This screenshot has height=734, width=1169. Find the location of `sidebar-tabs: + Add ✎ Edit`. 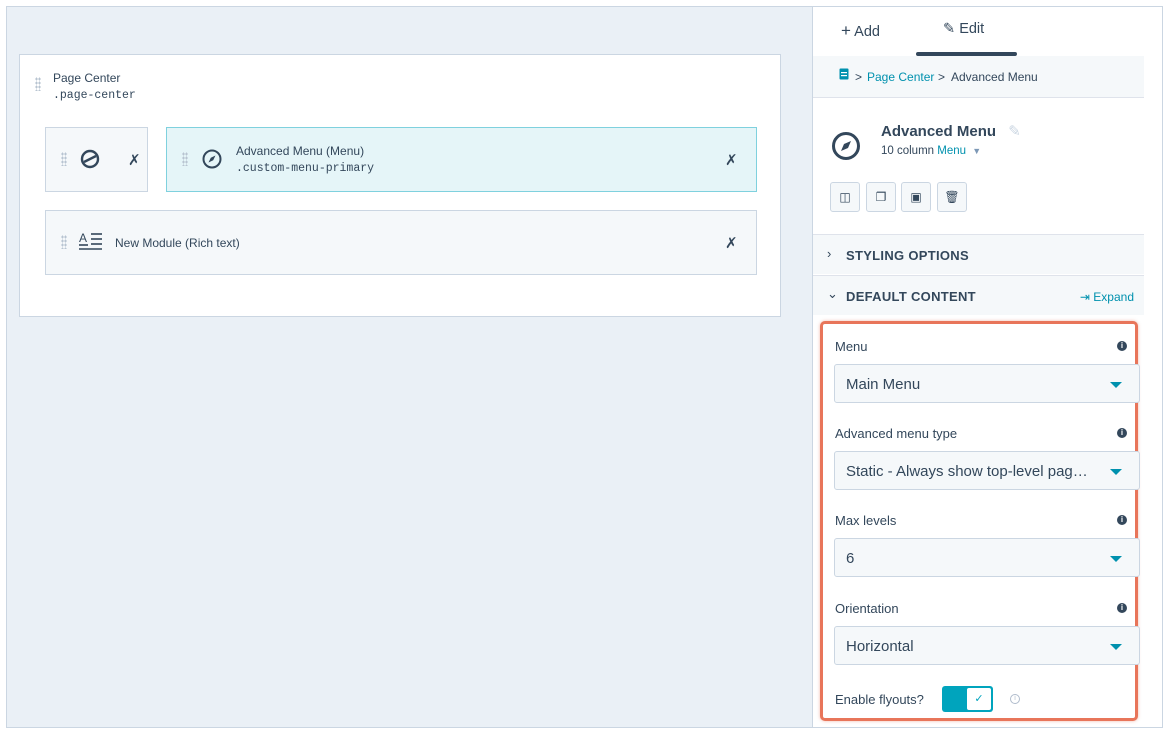

sidebar-tabs: + Add ✎ Edit is located at coordinates (978, 32).